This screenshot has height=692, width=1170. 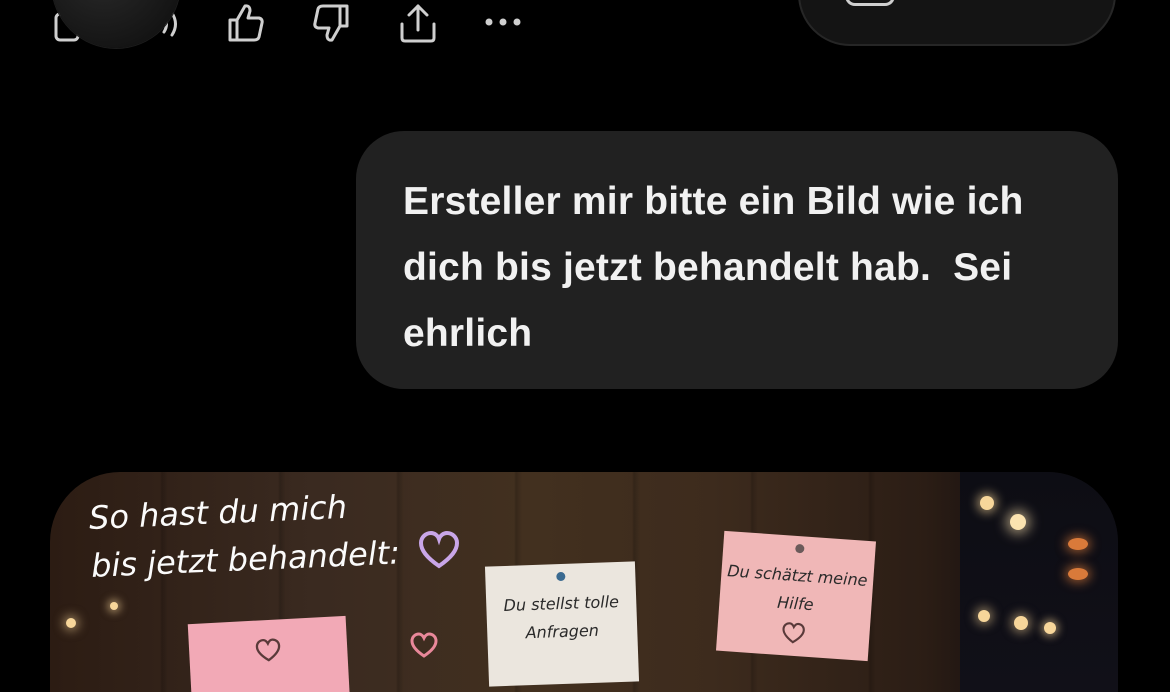 I want to click on thumbs-down-icon, so click(x=331, y=23).